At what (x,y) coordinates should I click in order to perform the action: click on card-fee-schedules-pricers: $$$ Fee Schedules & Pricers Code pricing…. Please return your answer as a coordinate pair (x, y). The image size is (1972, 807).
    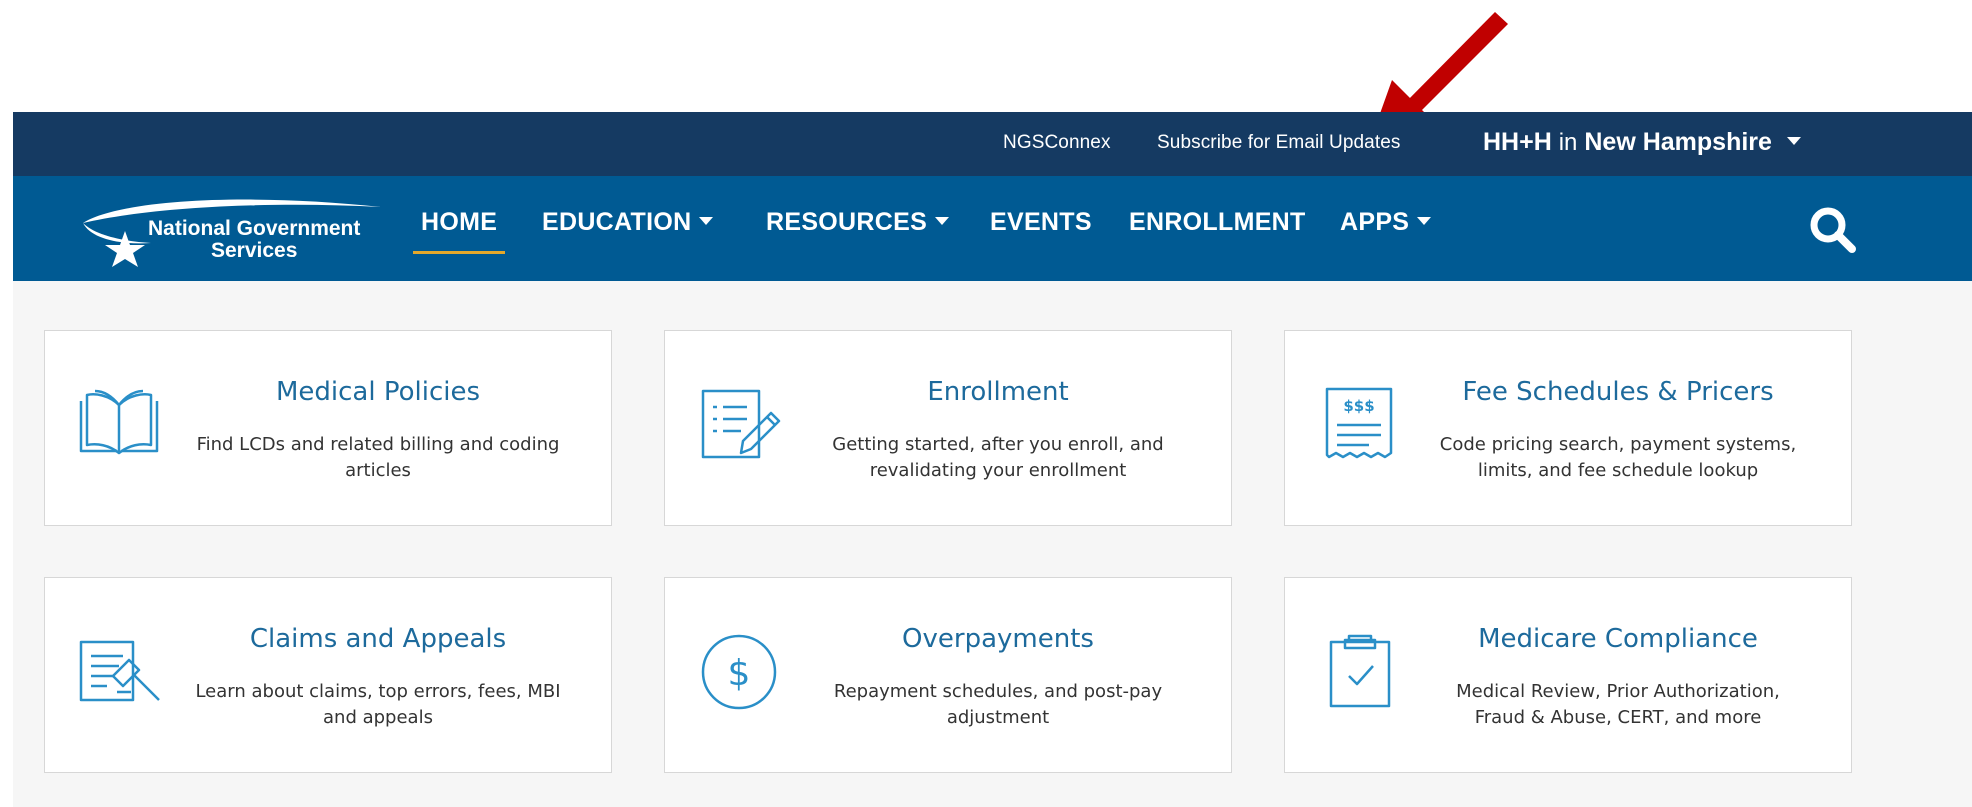
    Looking at the image, I should click on (1568, 428).